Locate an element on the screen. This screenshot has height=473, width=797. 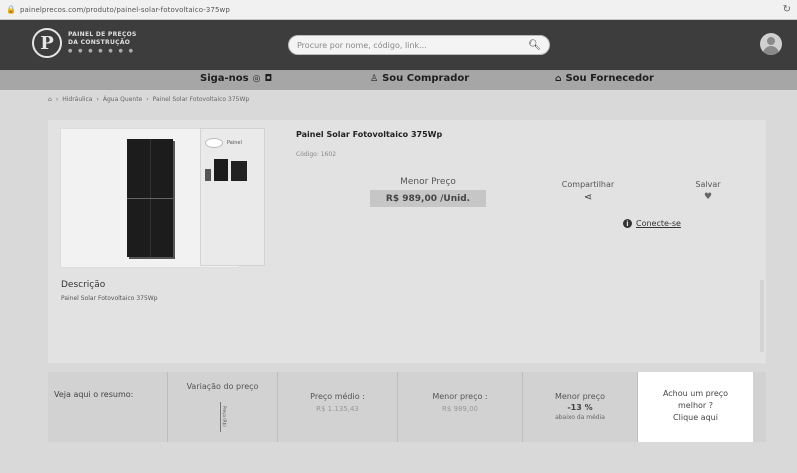
breadcrumb-item: Água Quente is located at coordinates (122, 99).